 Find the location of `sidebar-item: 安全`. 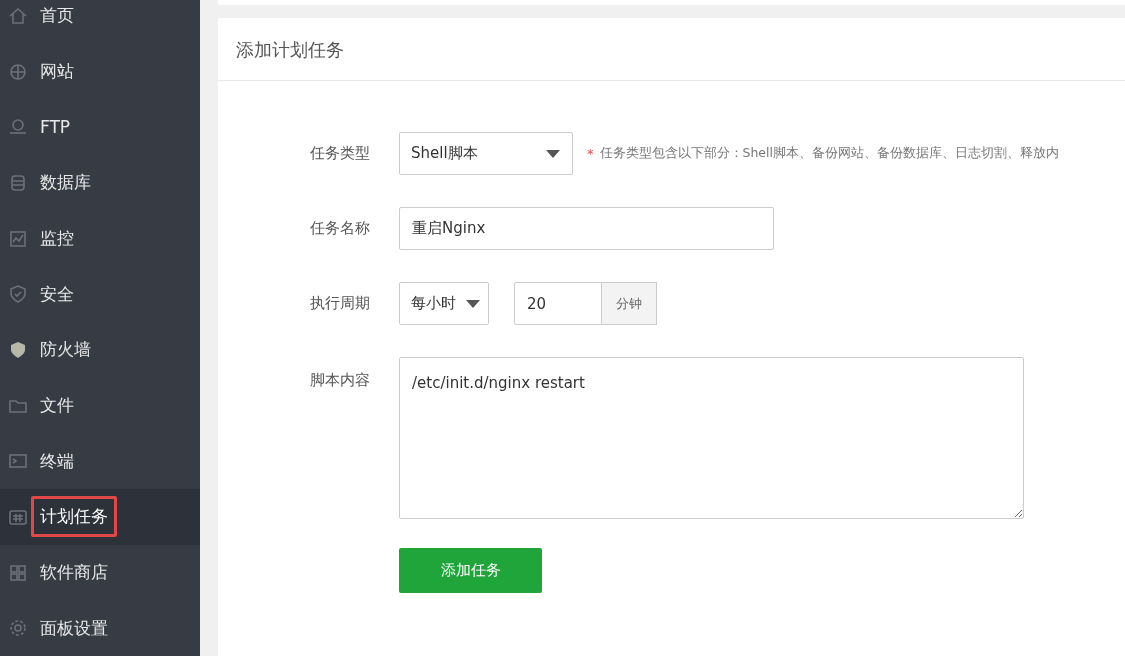

sidebar-item: 安全 is located at coordinates (100, 294).